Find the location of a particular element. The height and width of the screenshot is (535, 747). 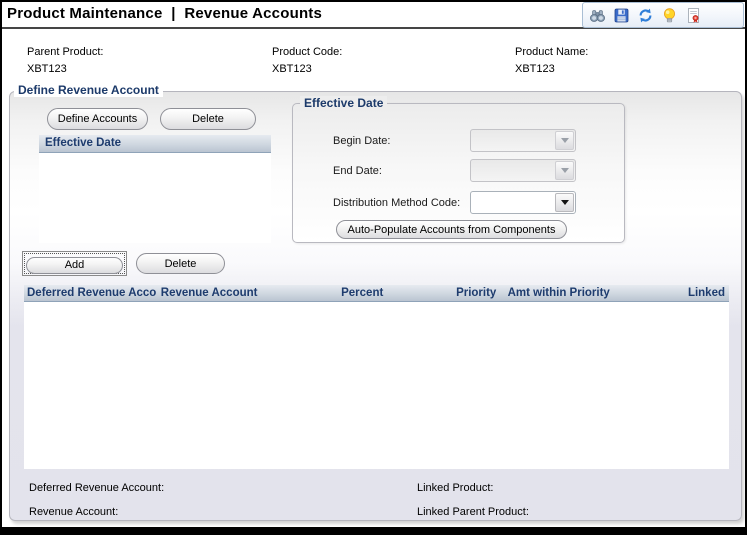

add-button: Add is located at coordinates (74, 265).